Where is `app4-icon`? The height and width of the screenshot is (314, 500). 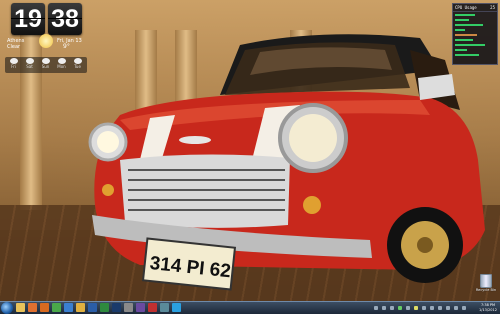 app4-icon is located at coordinates (164, 307).